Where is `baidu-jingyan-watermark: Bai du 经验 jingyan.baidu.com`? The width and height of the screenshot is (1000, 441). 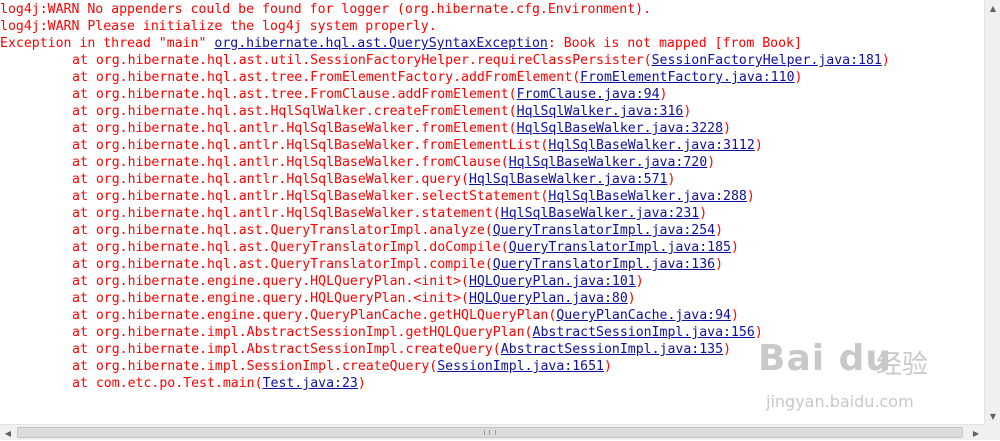
baidu-jingyan-watermark: Bai du 经验 jingyan.baidu.com is located at coordinates (863, 375).